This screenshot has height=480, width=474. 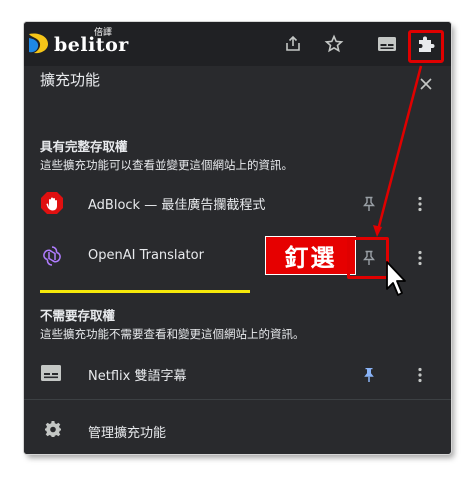 What do you see at coordinates (176, 203) in the screenshot?
I see `extension-name-adblock: AdBlock — 最佳廣告攔截程式` at bounding box center [176, 203].